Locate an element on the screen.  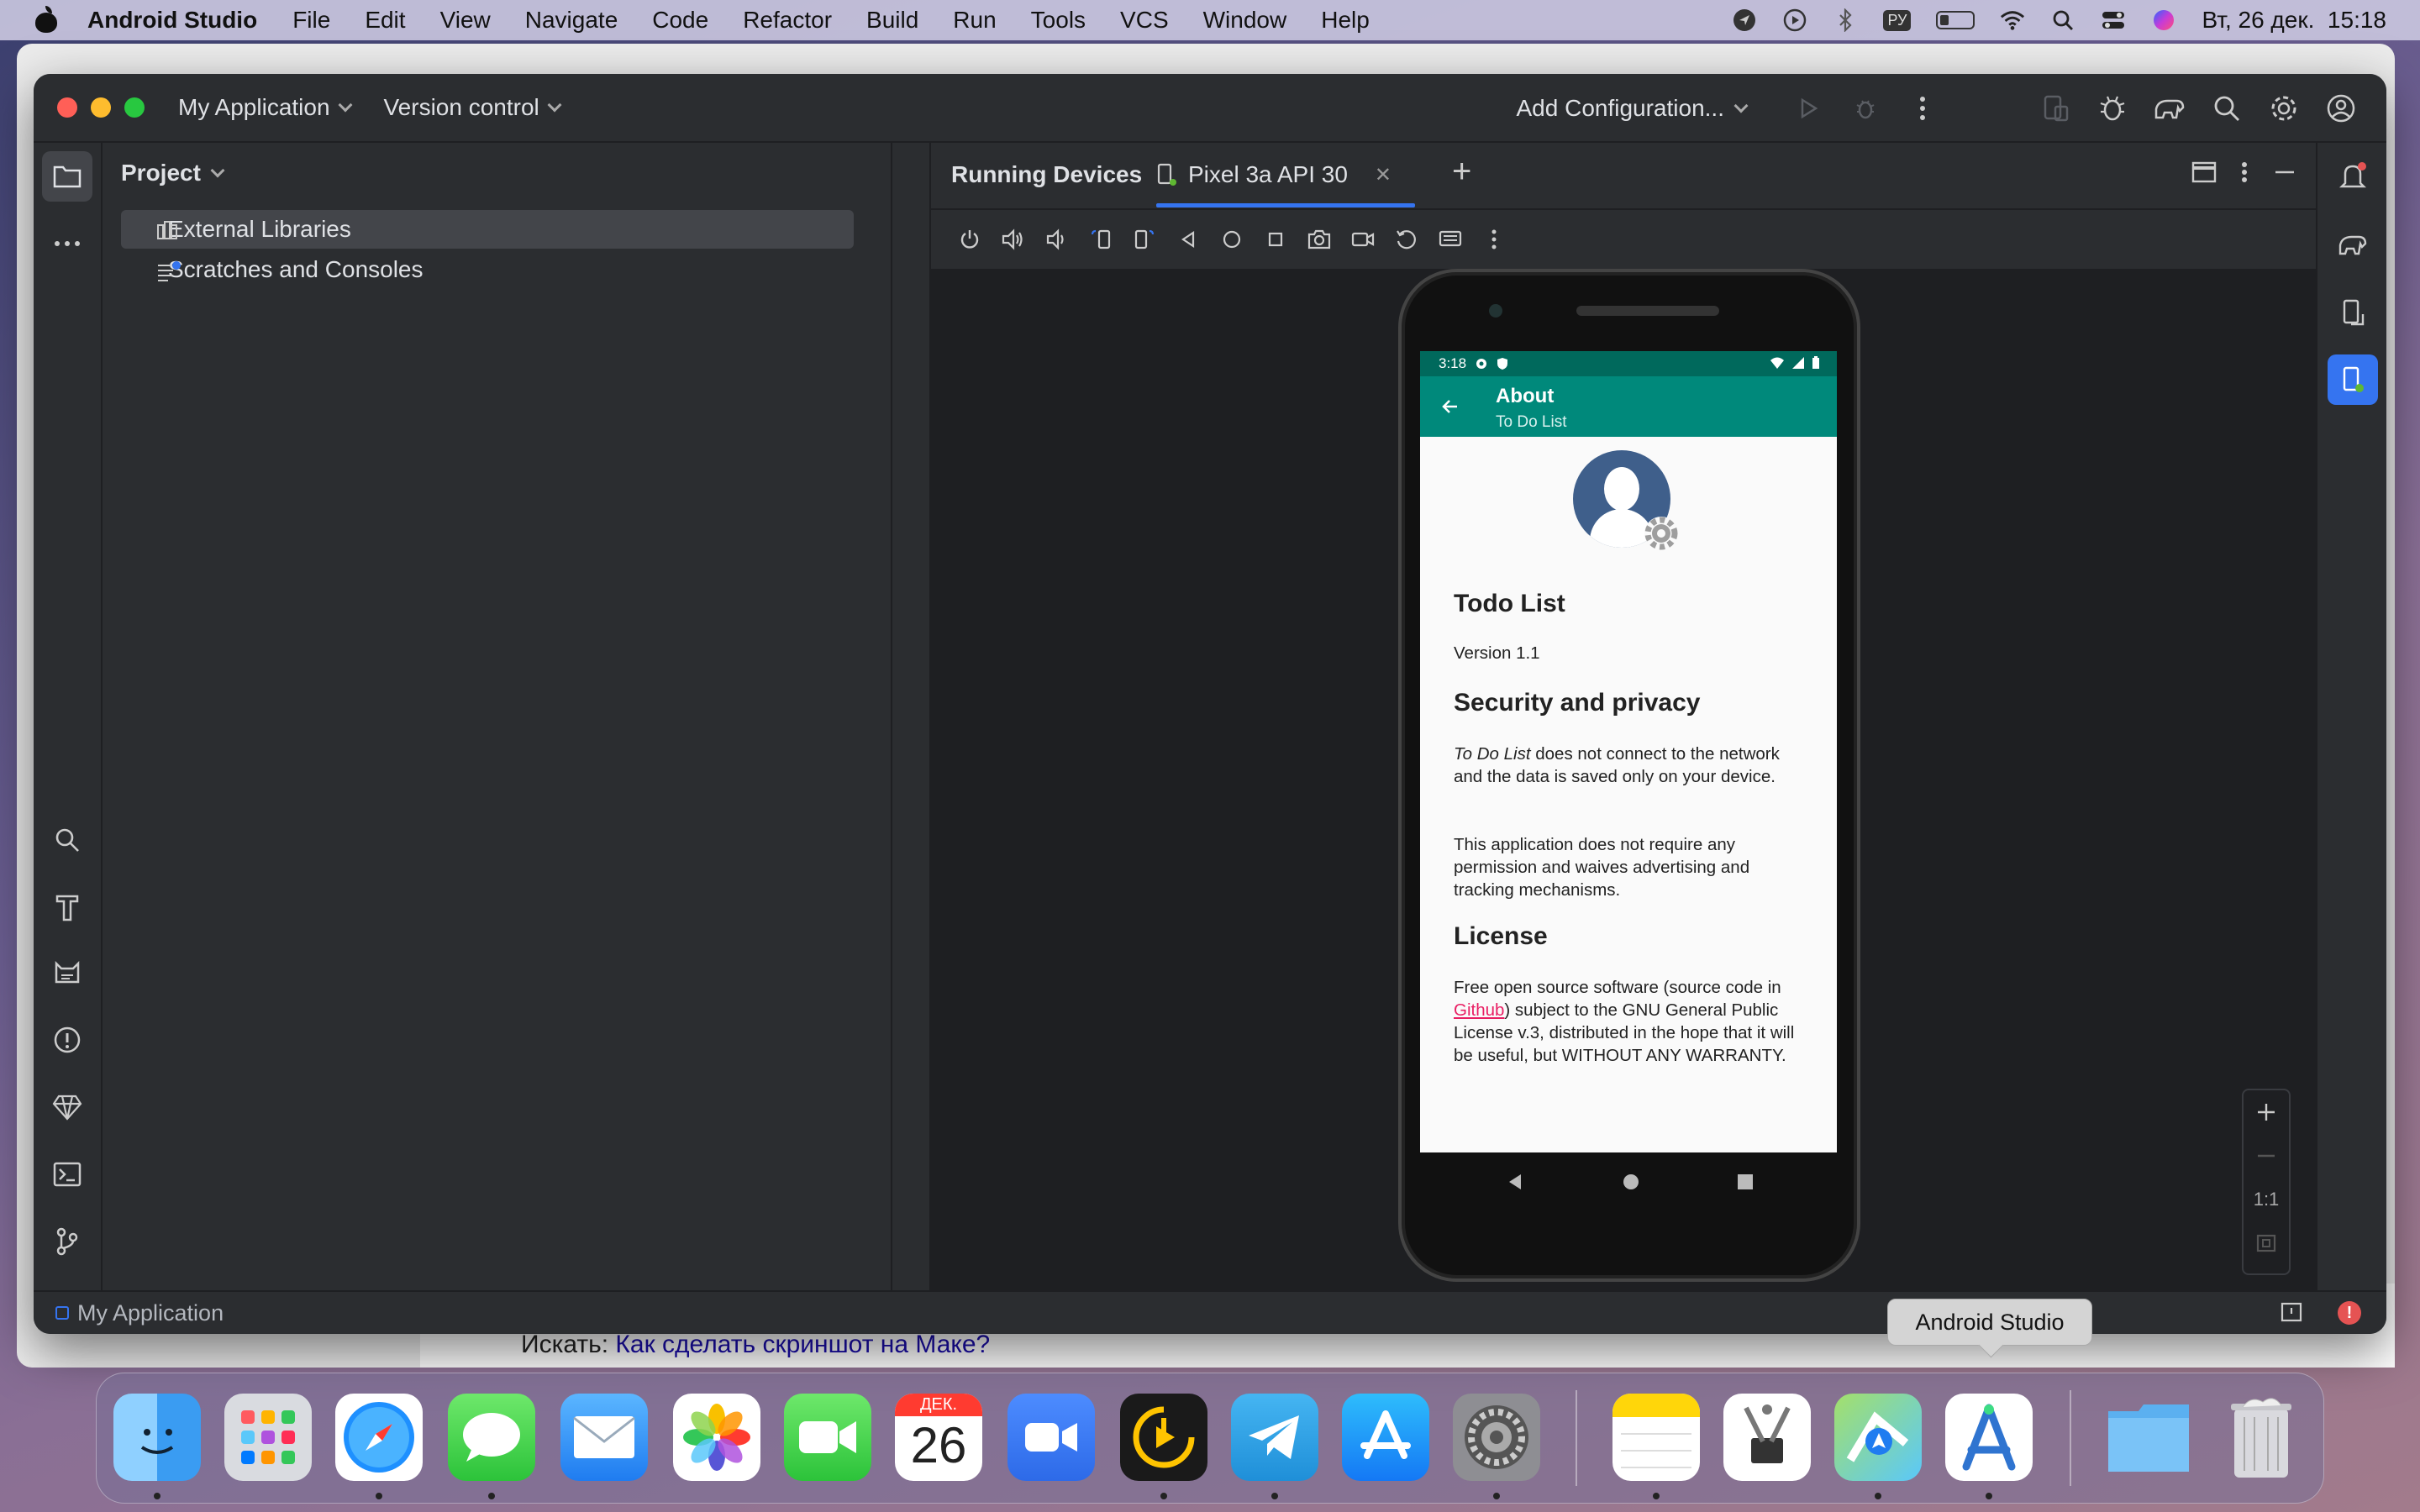
menu-navigate: Navigate is located at coordinates (571, 20).